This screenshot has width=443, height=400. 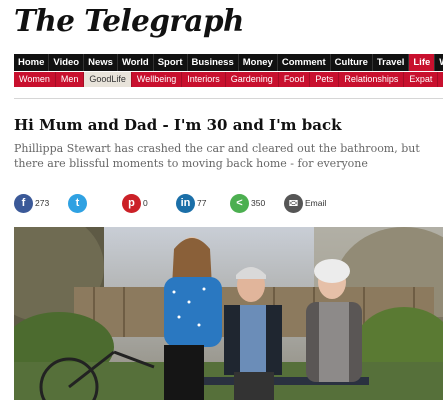 What do you see at coordinates (421, 79) in the screenshot?
I see `subnav-item-expat: Expat` at bounding box center [421, 79].